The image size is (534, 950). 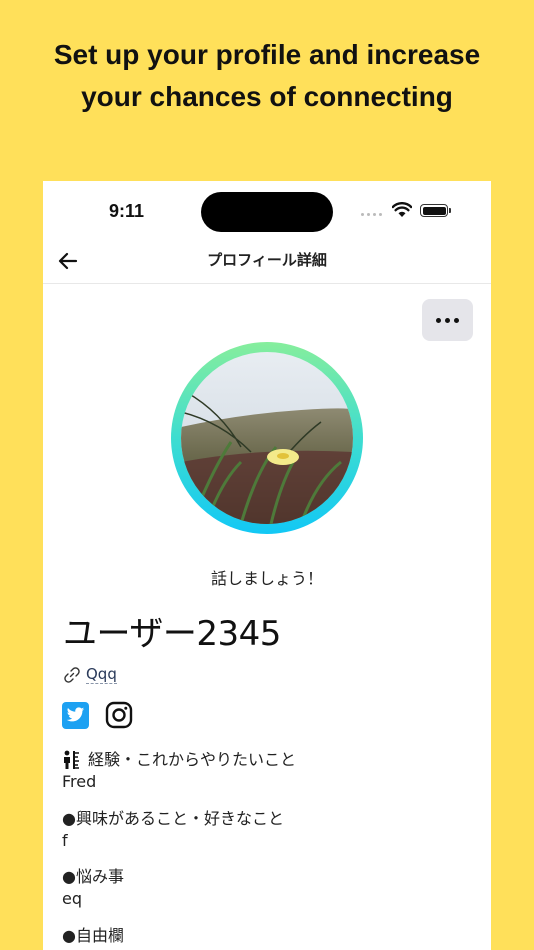 I want to click on section-value: f, so click(x=65, y=840).